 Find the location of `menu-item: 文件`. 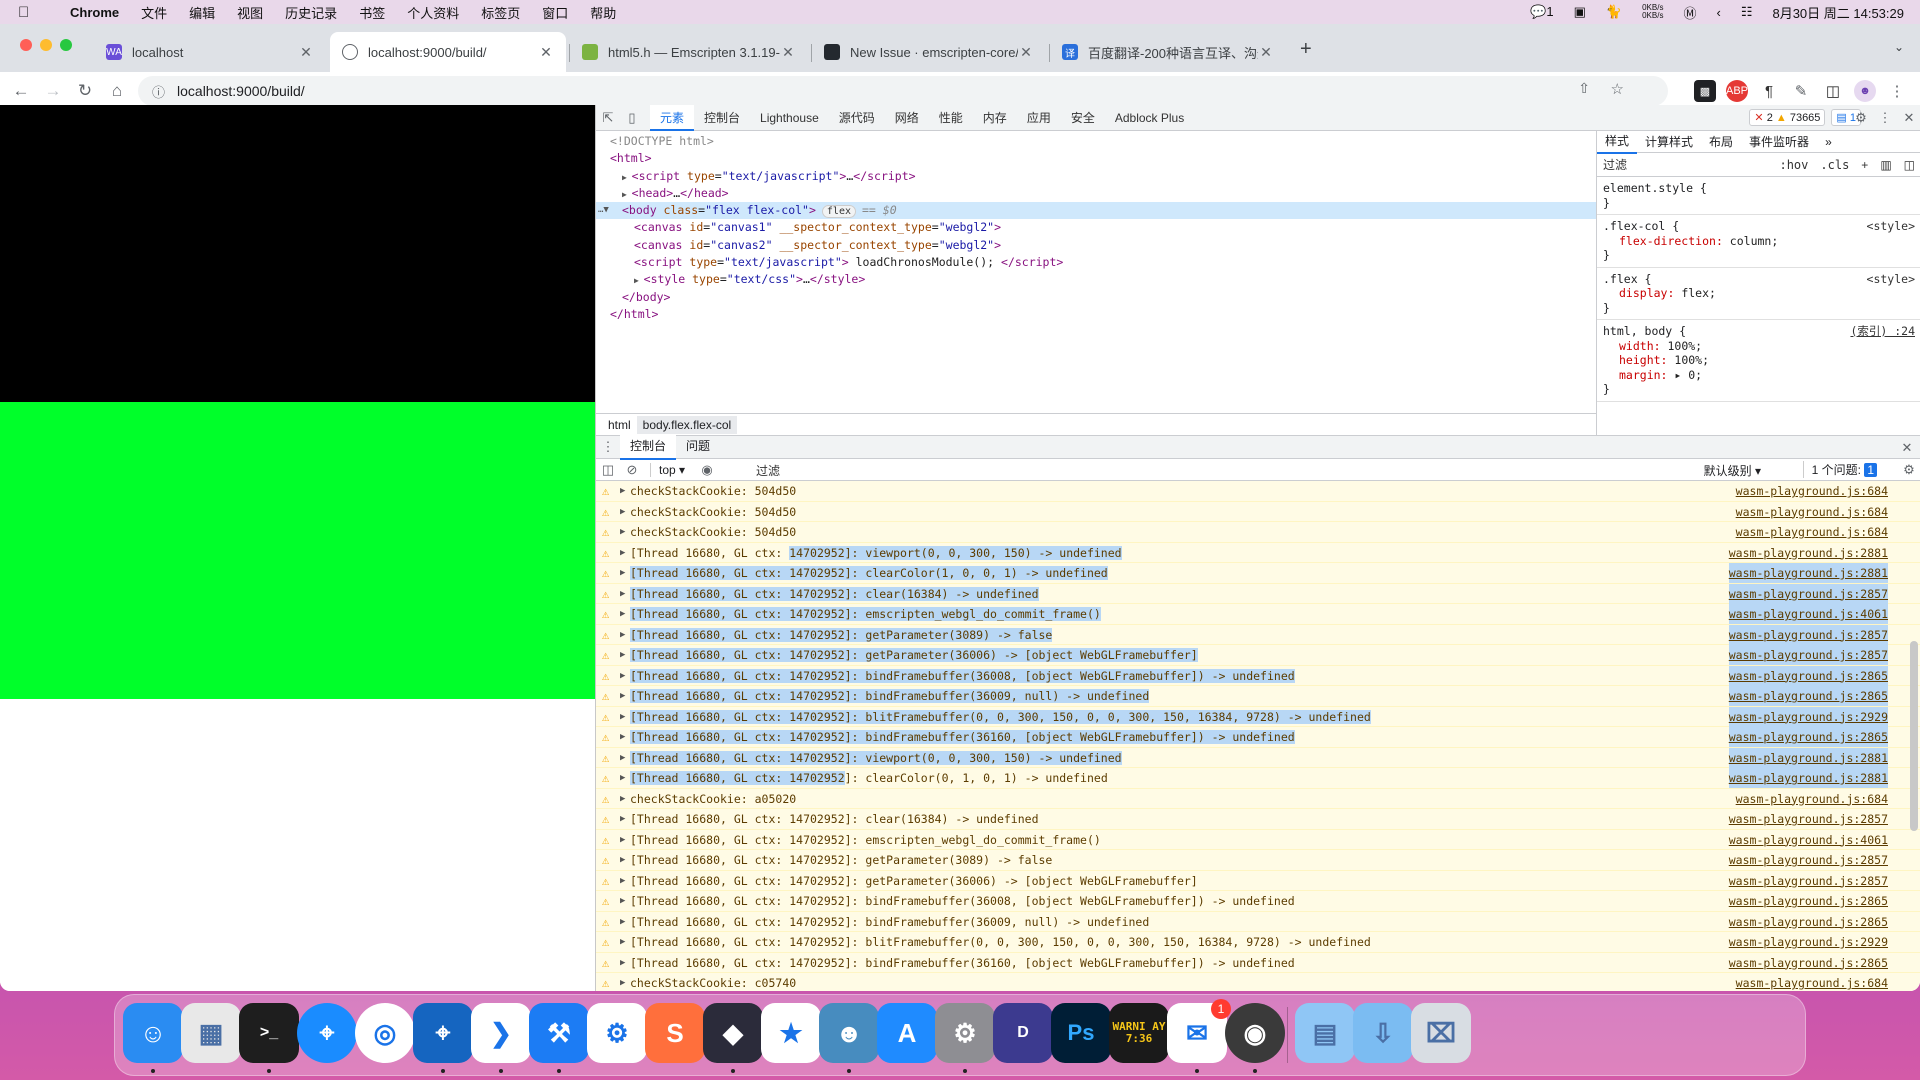

menu-item: 文件 is located at coordinates (154, 12).